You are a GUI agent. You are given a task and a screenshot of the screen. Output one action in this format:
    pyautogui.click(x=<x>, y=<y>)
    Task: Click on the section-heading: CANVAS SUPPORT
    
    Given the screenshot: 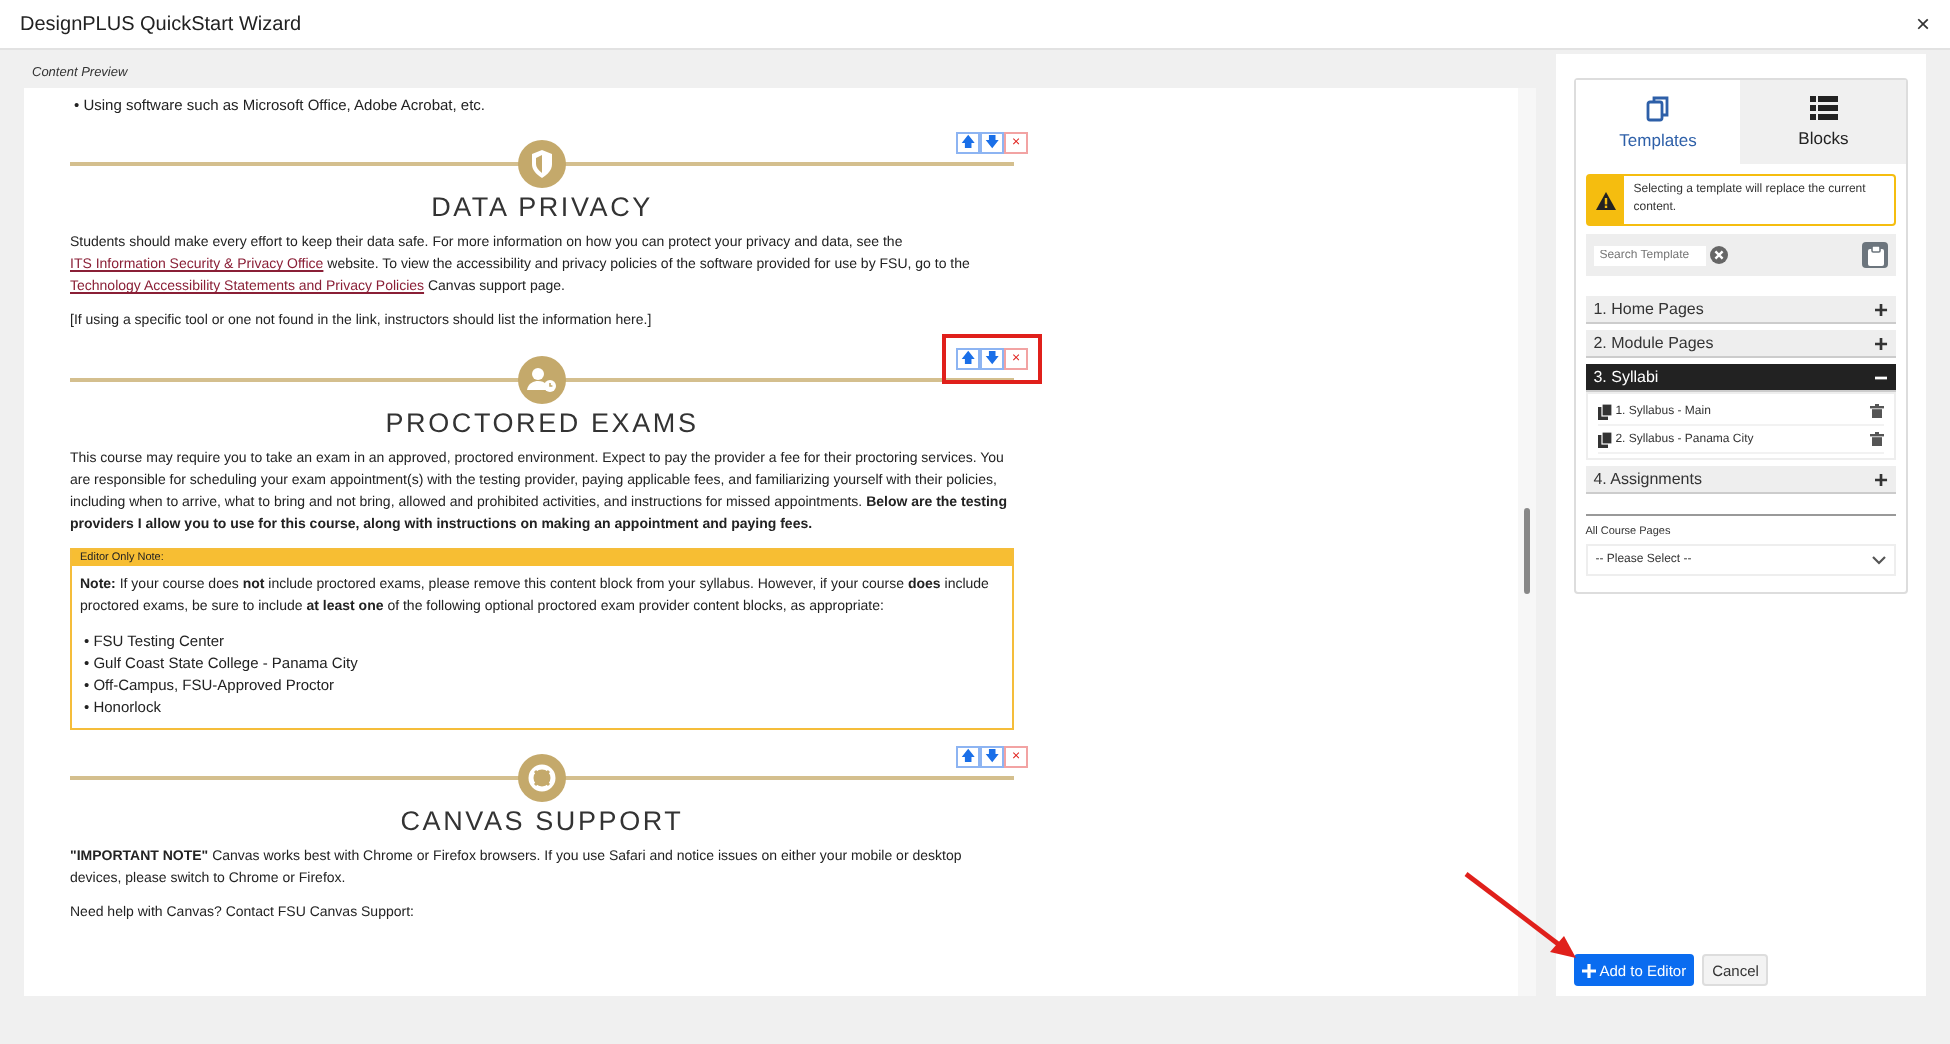 What is the action you would take?
    pyautogui.click(x=542, y=821)
    